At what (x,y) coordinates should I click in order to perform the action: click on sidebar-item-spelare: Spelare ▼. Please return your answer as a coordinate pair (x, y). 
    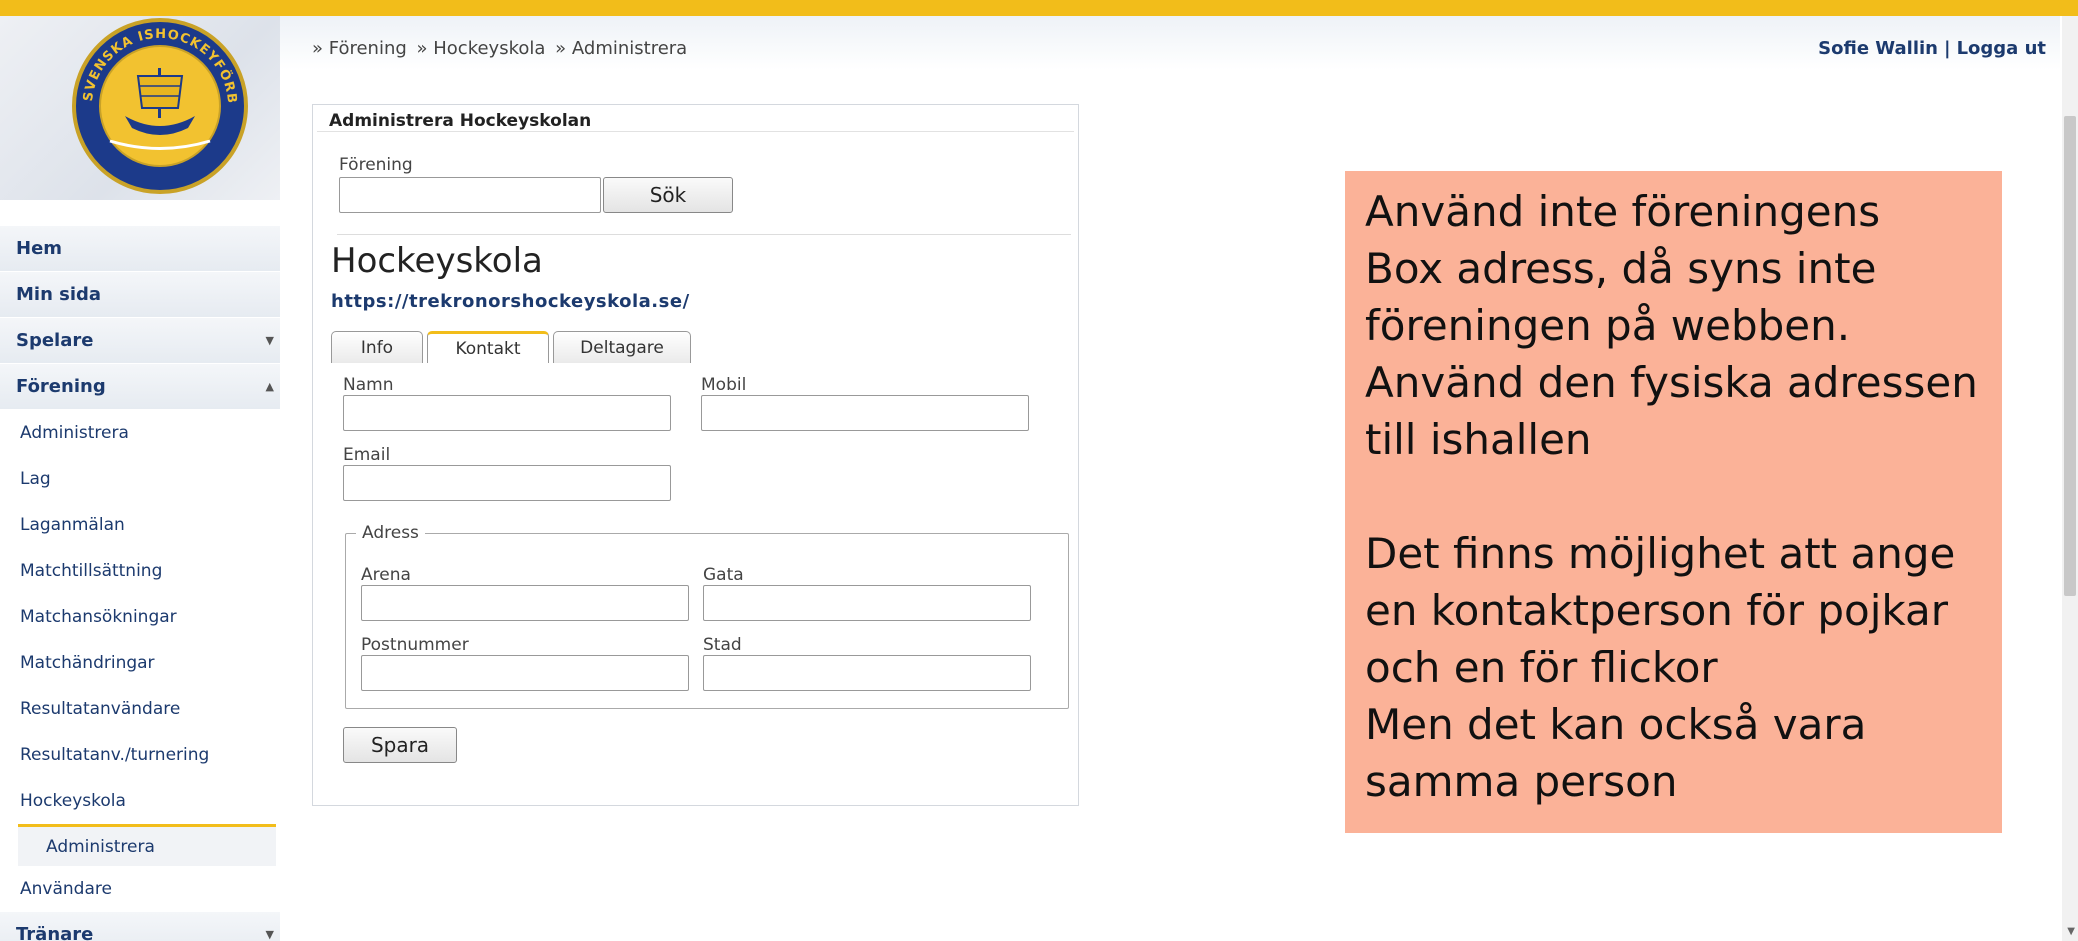
    Looking at the image, I should click on (140, 341).